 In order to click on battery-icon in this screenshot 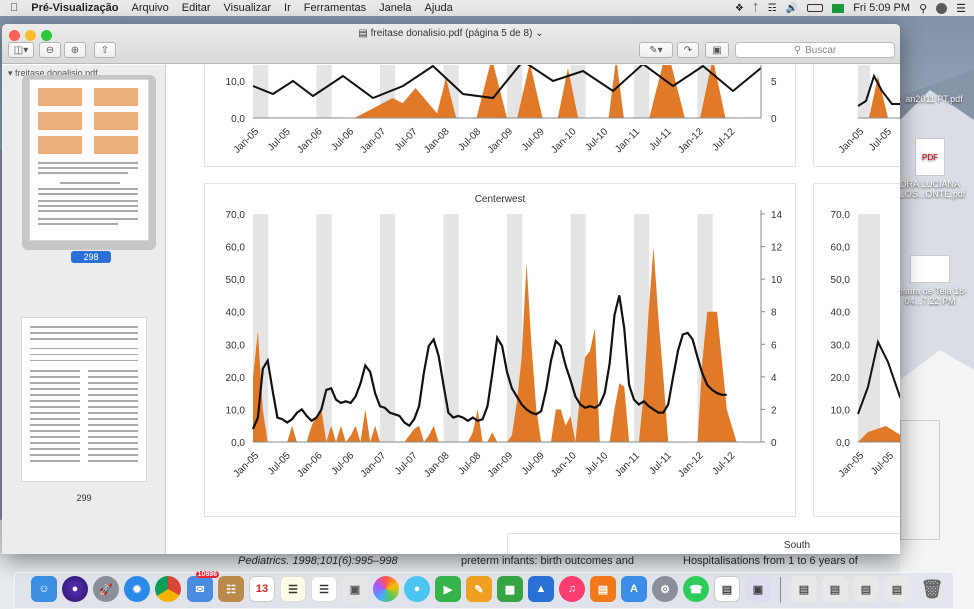, I will do `click(815, 8)`.